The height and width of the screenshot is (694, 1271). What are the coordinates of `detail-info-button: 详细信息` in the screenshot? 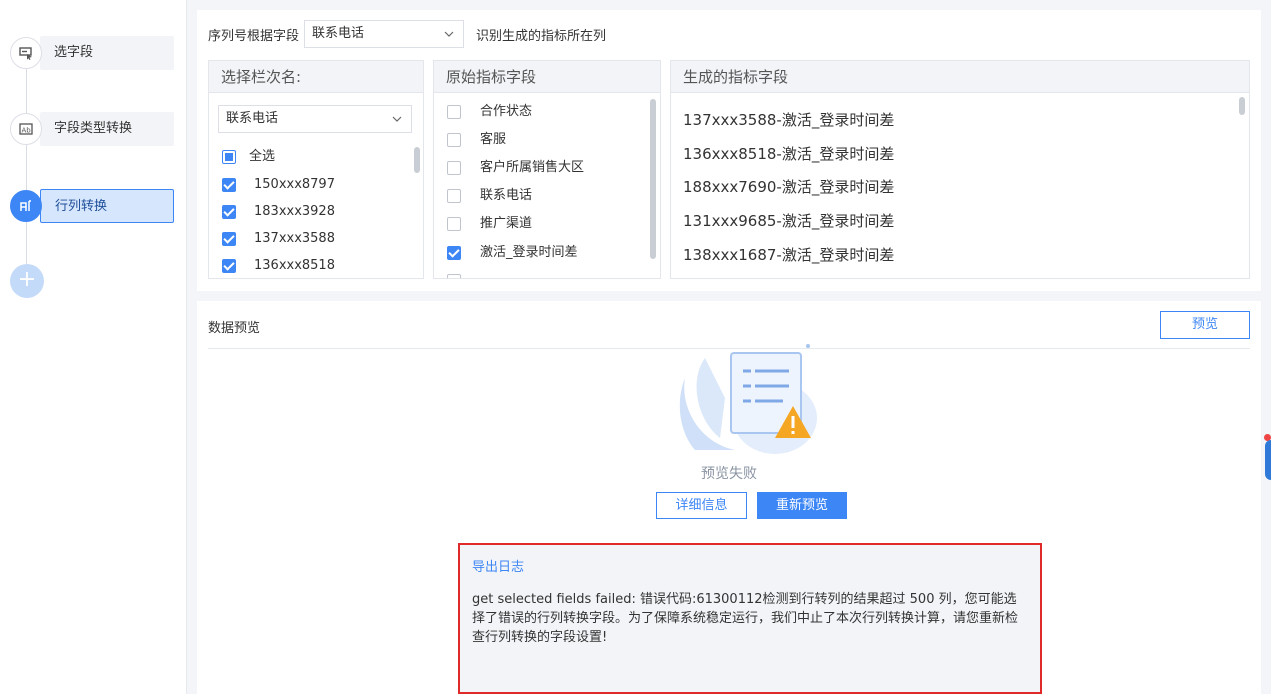 It's located at (701, 505).